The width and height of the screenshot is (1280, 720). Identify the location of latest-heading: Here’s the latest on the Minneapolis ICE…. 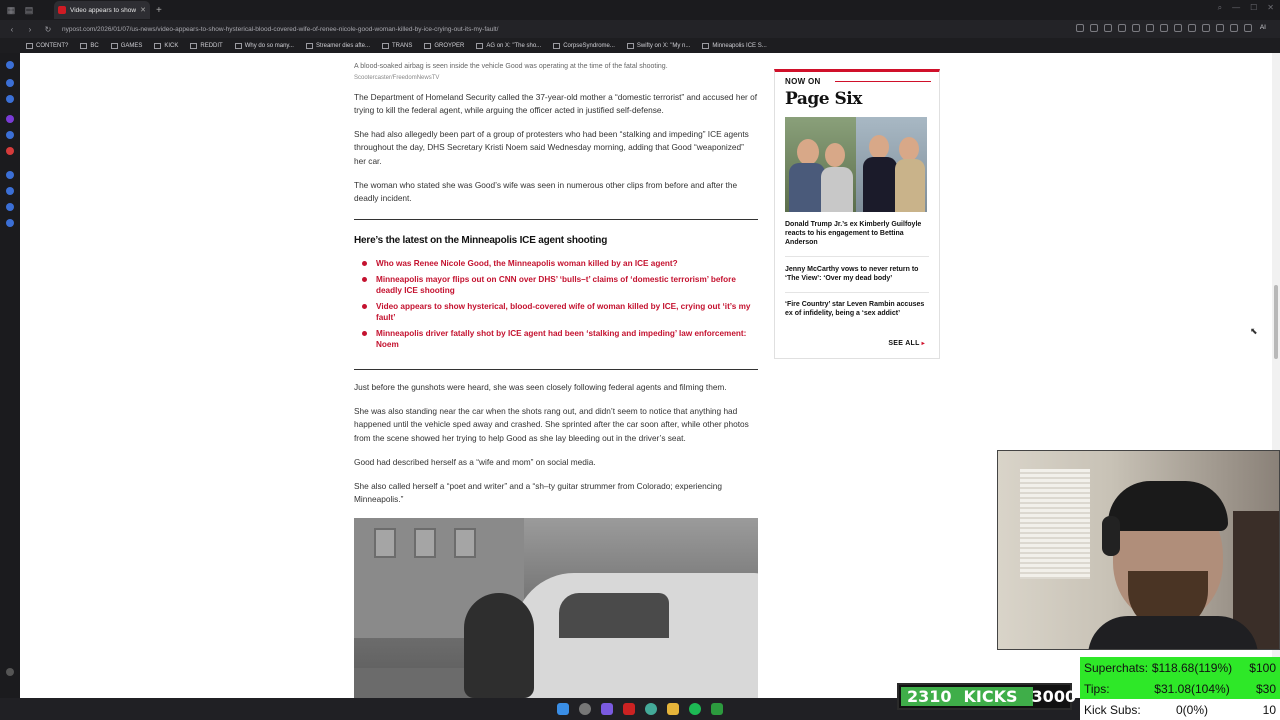
(481, 240).